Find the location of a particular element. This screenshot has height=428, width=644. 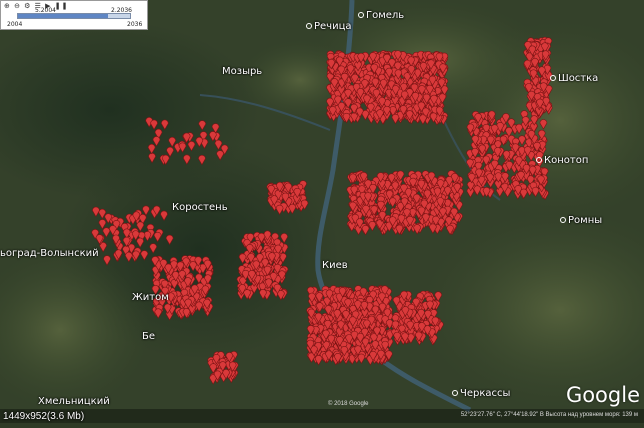

city-label-kiev: Киев is located at coordinates (335, 265).